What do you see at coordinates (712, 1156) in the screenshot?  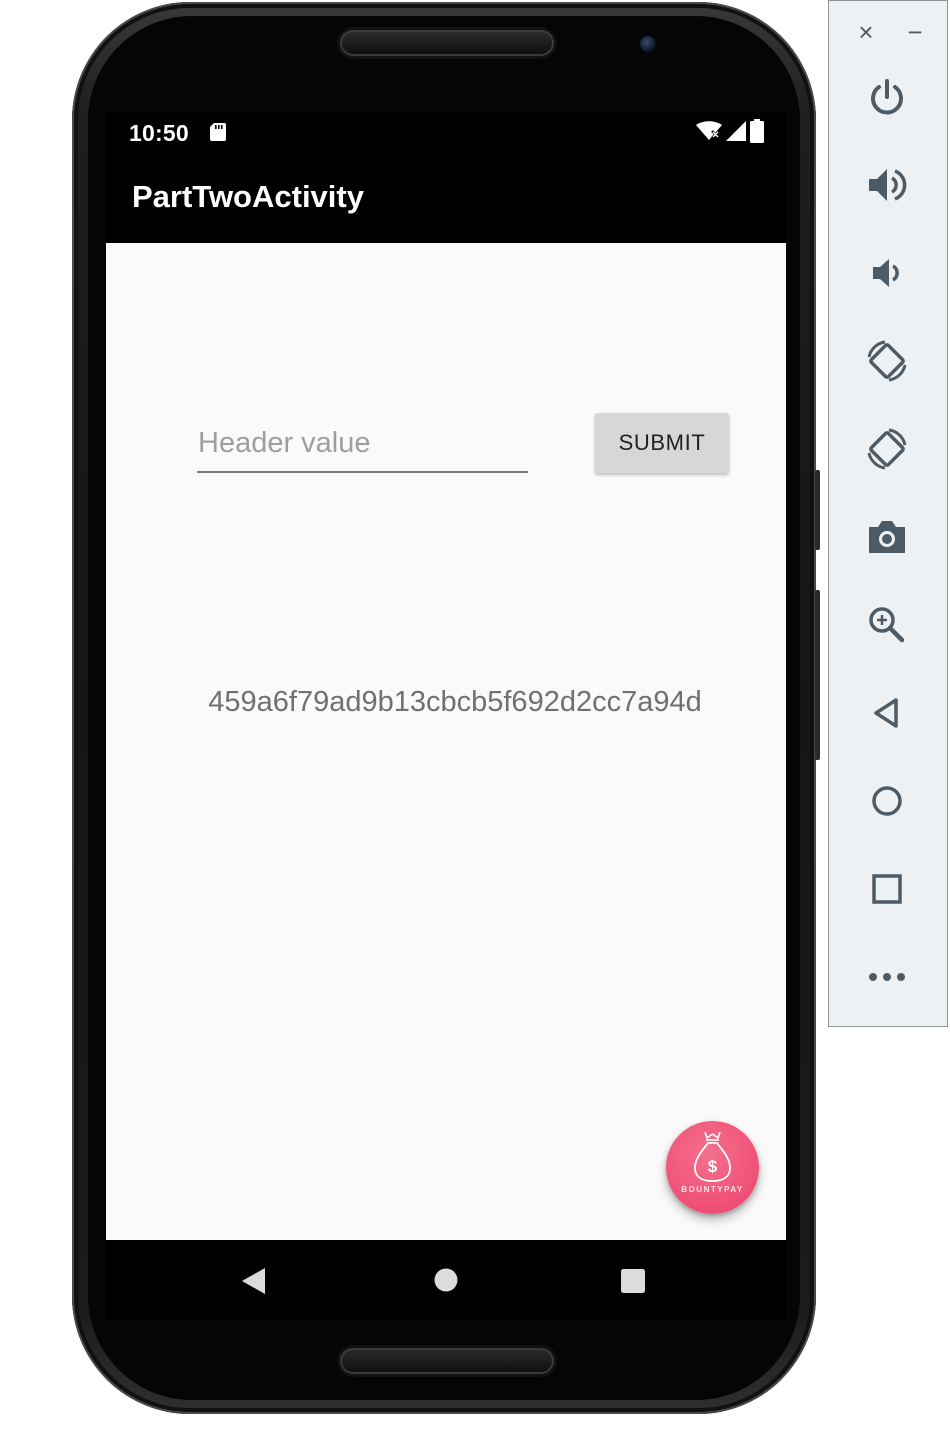 I see `money-bag-icon: $` at bounding box center [712, 1156].